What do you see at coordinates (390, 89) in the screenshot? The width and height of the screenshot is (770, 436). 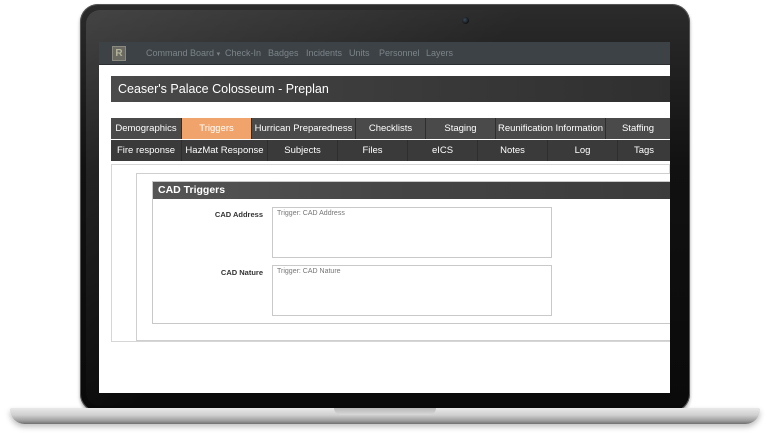 I see `page-title-bar: Ceaser's Palace Colosseum - Preplan` at bounding box center [390, 89].